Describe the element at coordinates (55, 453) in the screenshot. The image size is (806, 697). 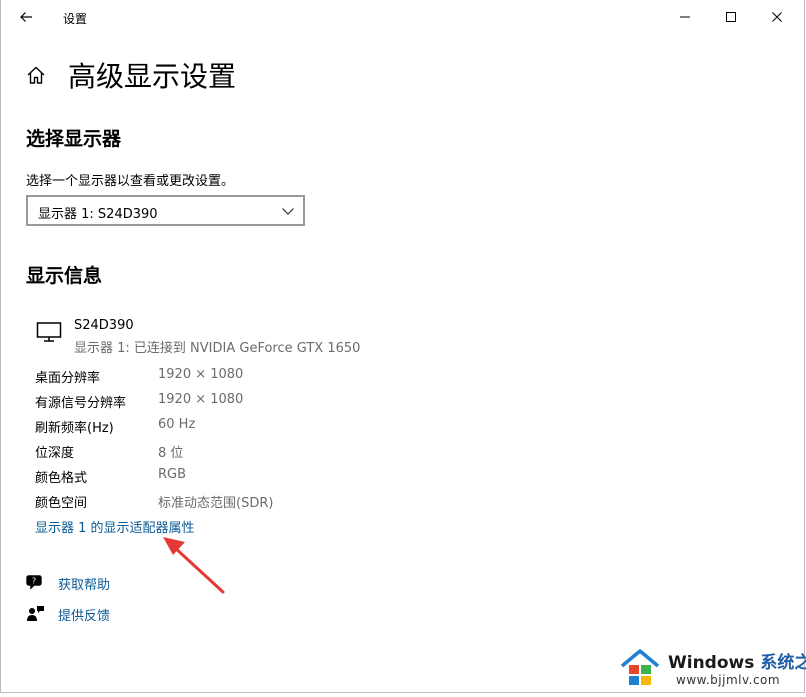
I see `info-label: 位深度` at that location.